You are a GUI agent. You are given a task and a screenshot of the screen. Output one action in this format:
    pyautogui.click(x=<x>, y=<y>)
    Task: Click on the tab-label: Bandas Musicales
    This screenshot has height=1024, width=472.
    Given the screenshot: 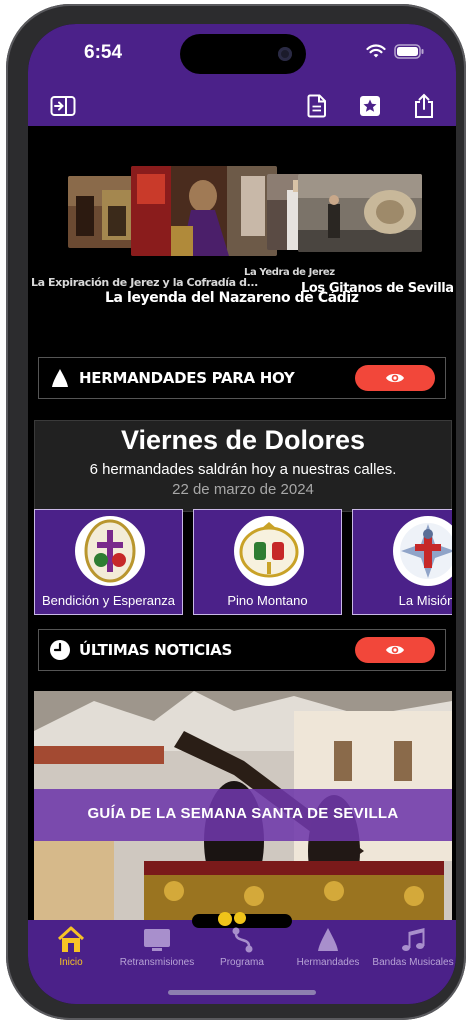 What is the action you would take?
    pyautogui.click(x=413, y=962)
    